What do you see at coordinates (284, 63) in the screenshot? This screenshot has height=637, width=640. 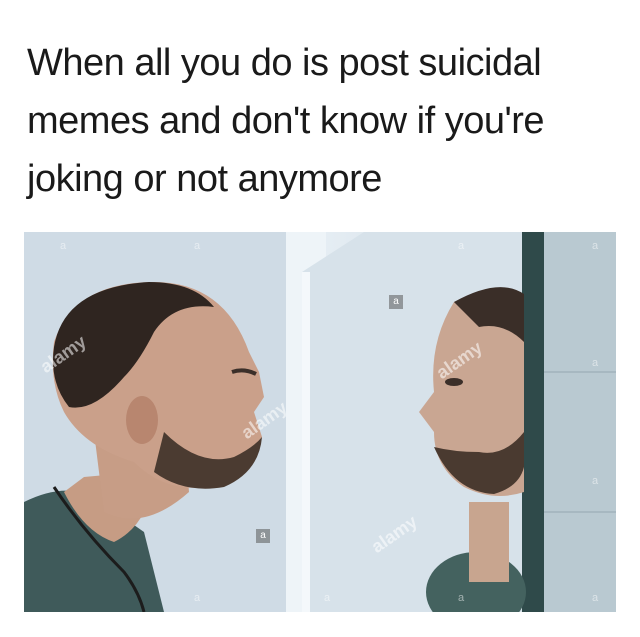 I see `caption-line-1: When all you do is post suicidal` at bounding box center [284, 63].